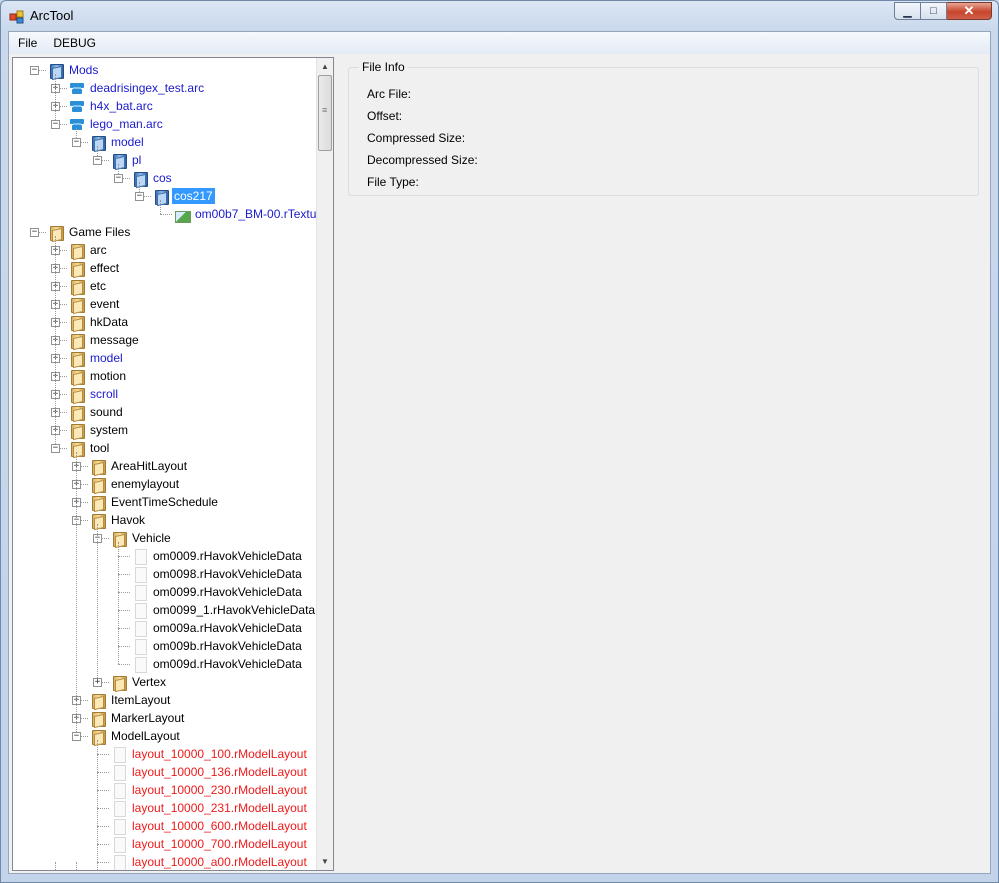 The image size is (999, 883). I want to click on scroll-up-icon: ▲, so click(325, 66).